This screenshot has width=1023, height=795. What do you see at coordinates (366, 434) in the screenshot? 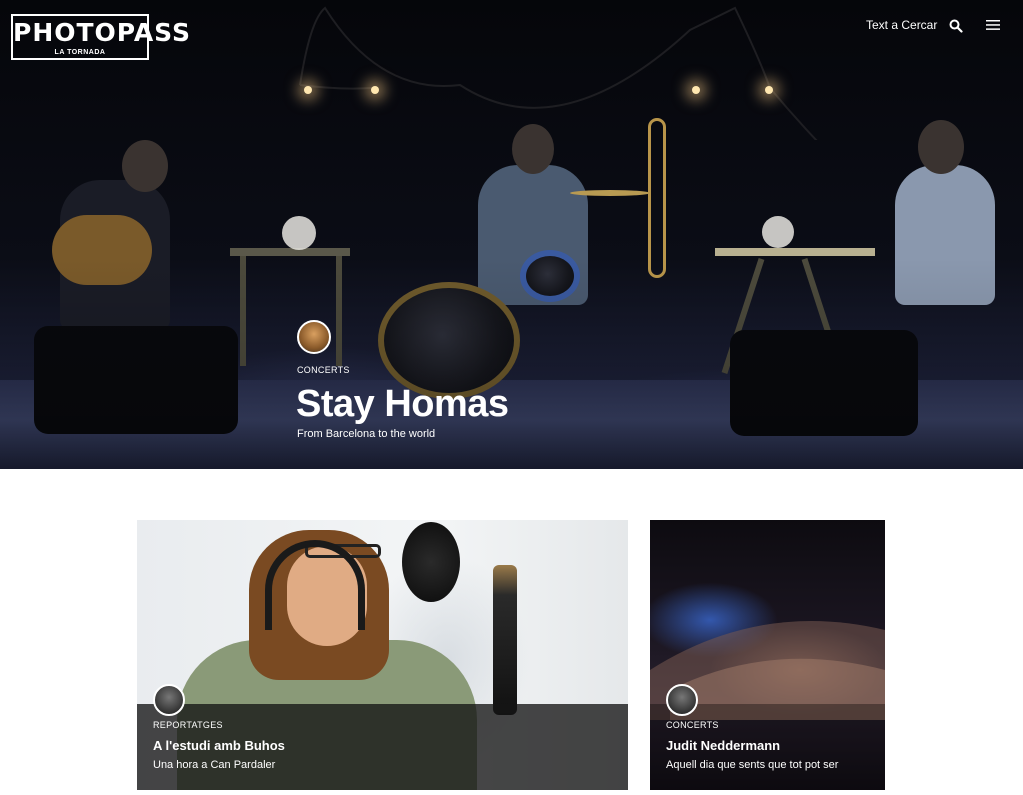
I see `hero-subtitle: From Barcelona to the world` at bounding box center [366, 434].